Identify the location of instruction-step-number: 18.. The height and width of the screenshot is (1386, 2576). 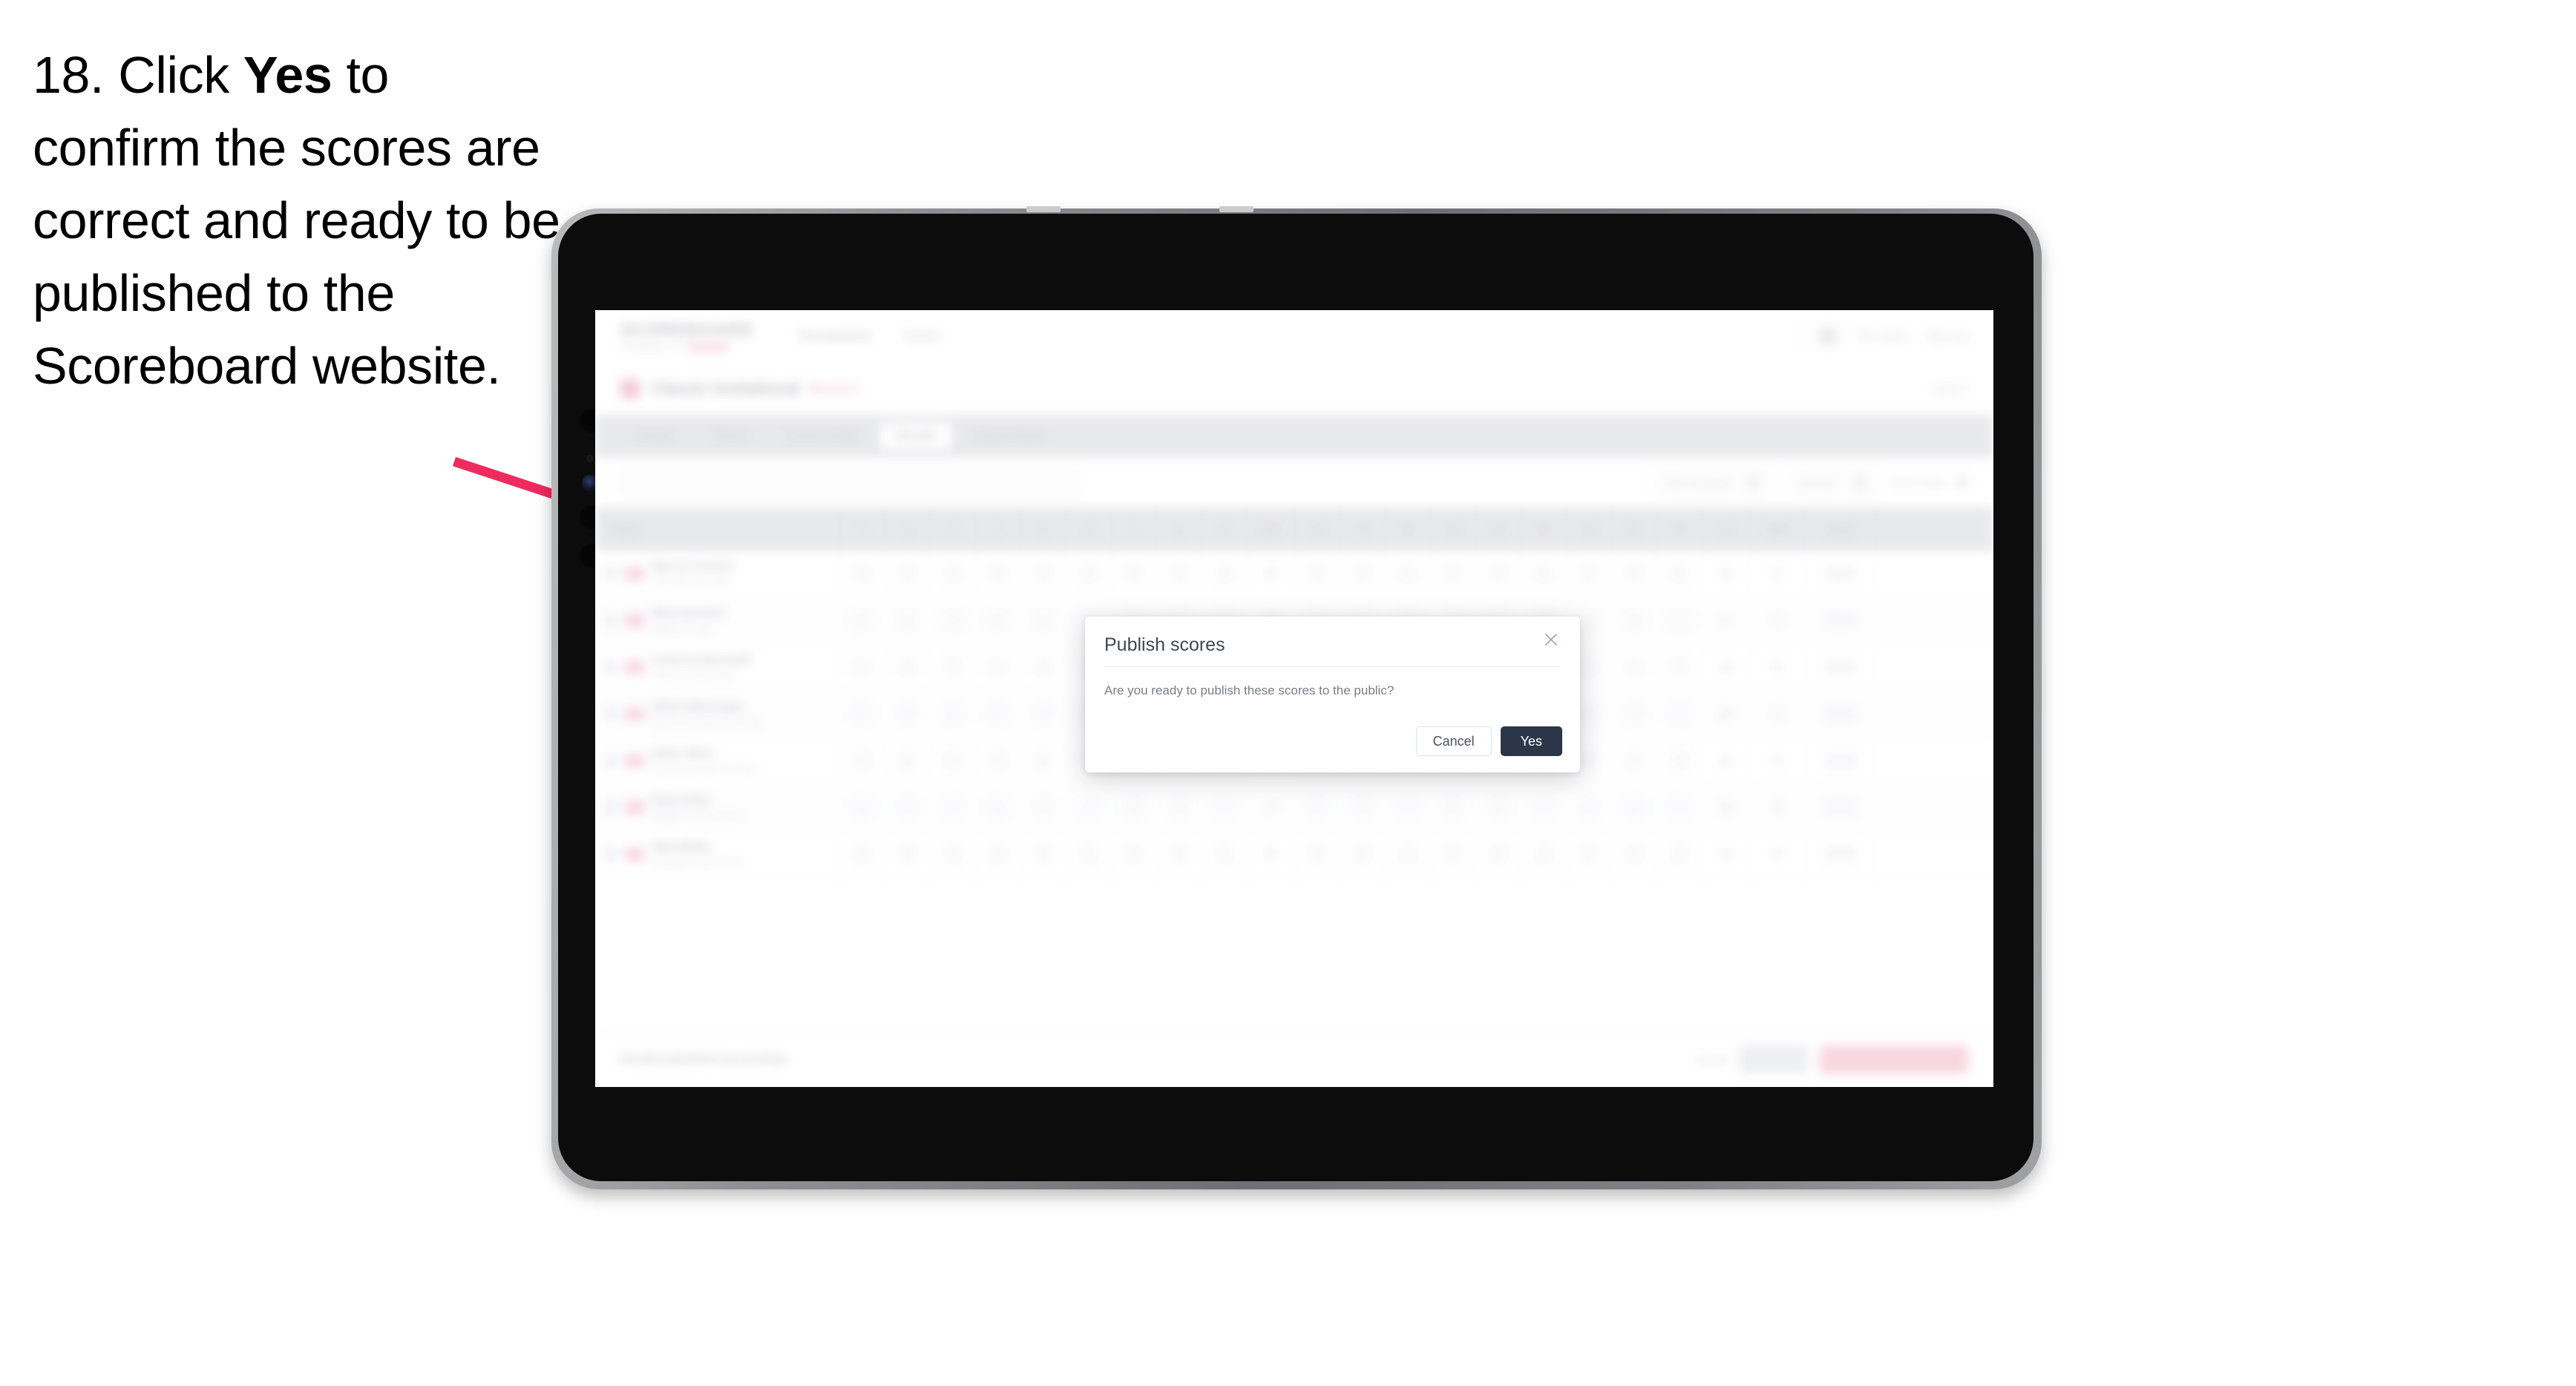
(69, 75).